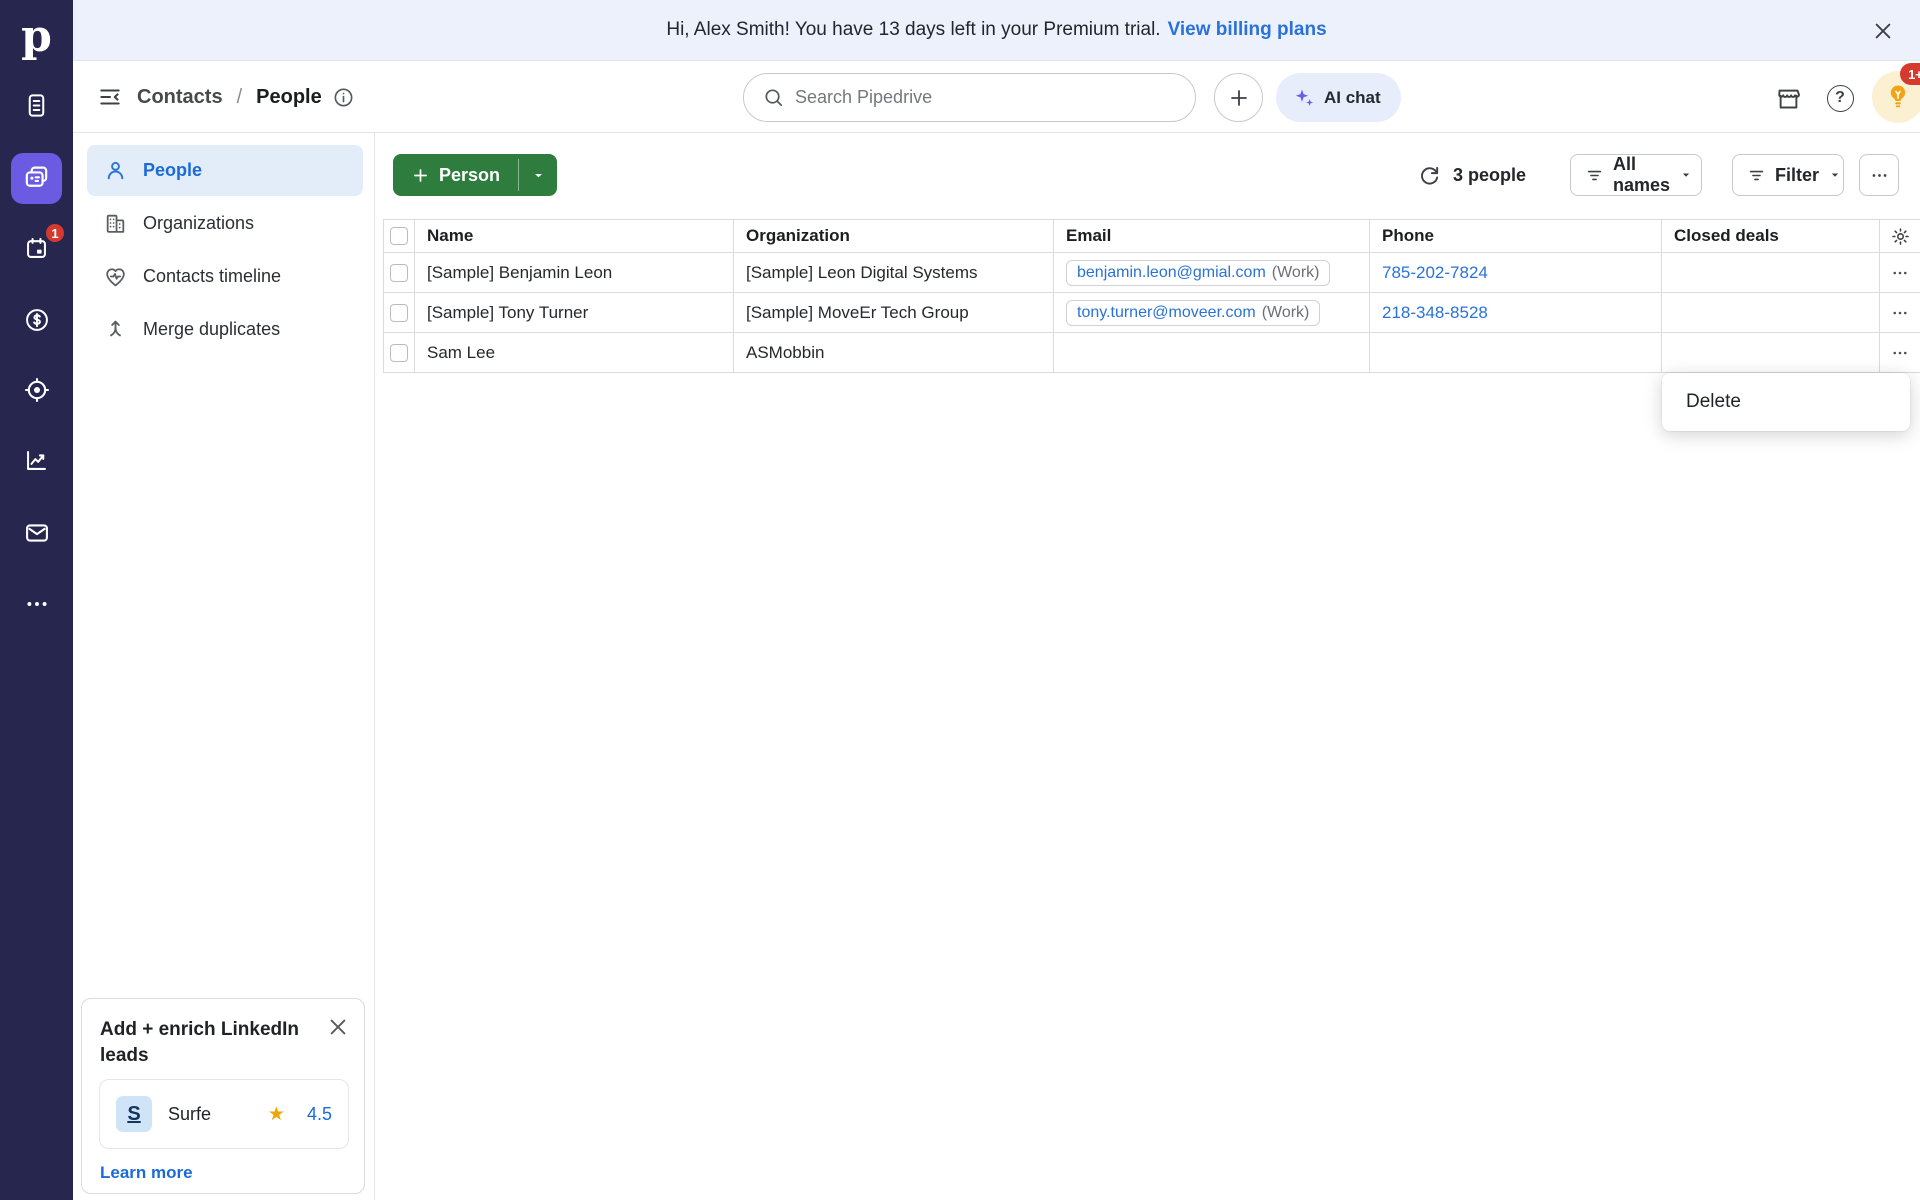 The width and height of the screenshot is (1920, 1200). What do you see at coordinates (224, 1114) in the screenshot?
I see `promo-app-row: S Surfe ★ 4.5` at bounding box center [224, 1114].